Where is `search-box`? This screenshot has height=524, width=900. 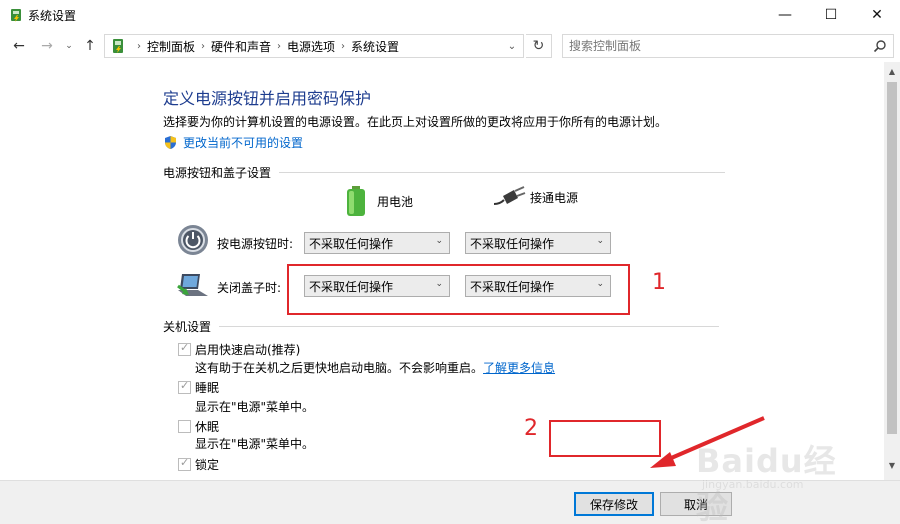 search-box is located at coordinates (728, 46).